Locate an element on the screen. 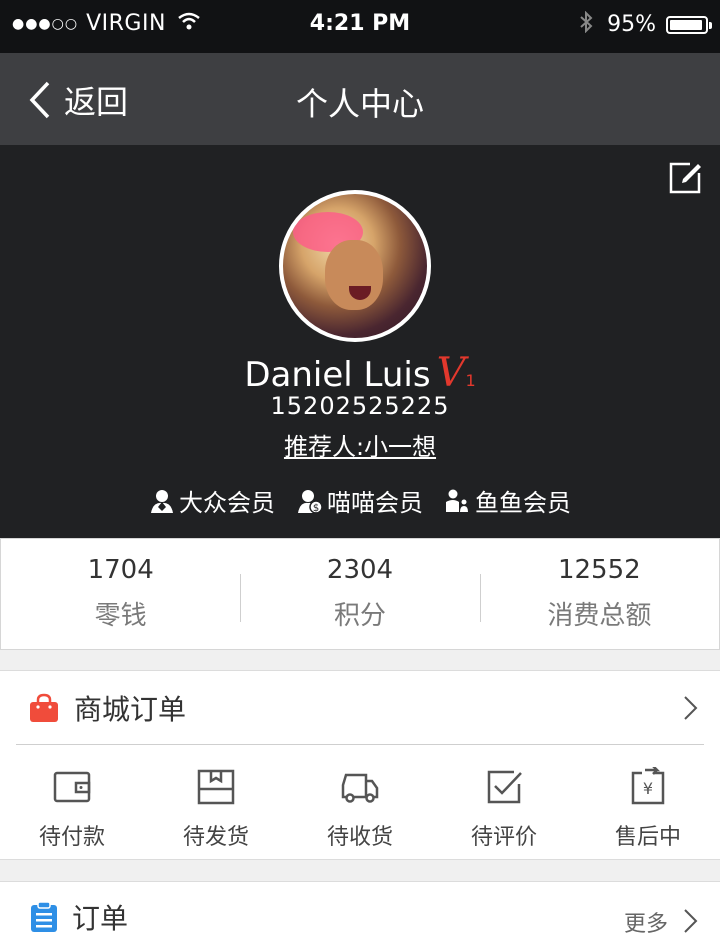 Image resolution: width=720 pixels, height=951 pixels. user-group-icon is located at coordinates (457, 500).